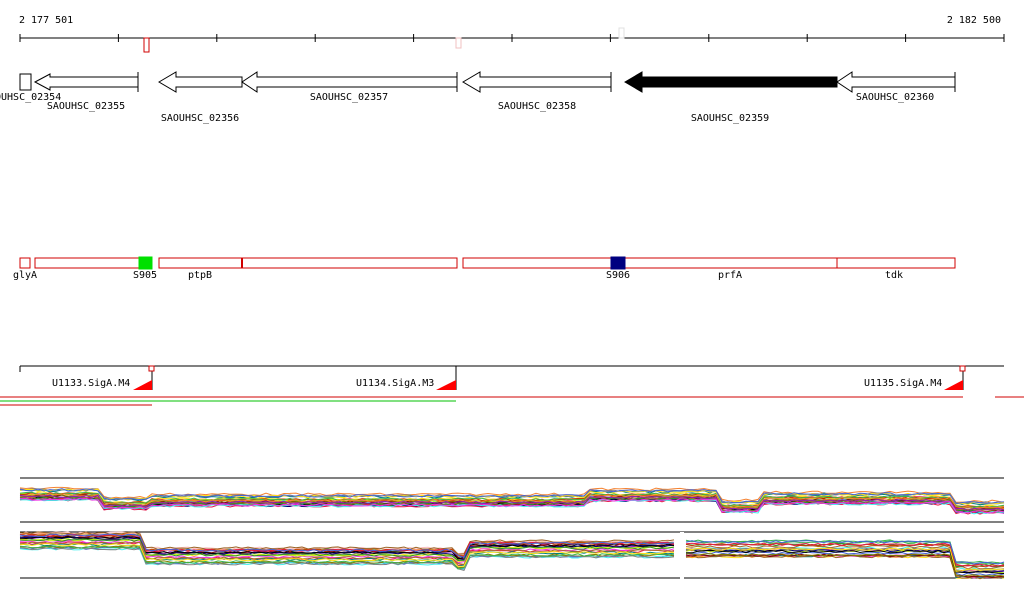 This screenshot has height=611, width=1024. Describe the element at coordinates (91, 383) in the screenshot. I see `promoter-label: U1133.SigA.M4` at that location.